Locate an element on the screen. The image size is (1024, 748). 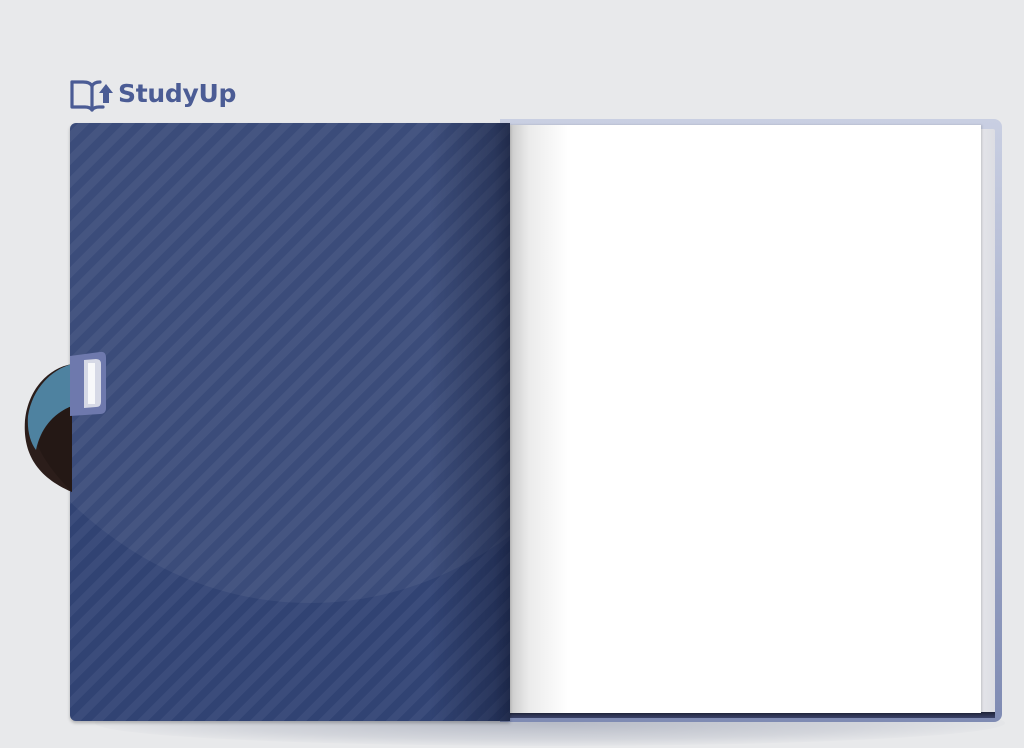
cover-spine-shade is located at coordinates (470, 422).